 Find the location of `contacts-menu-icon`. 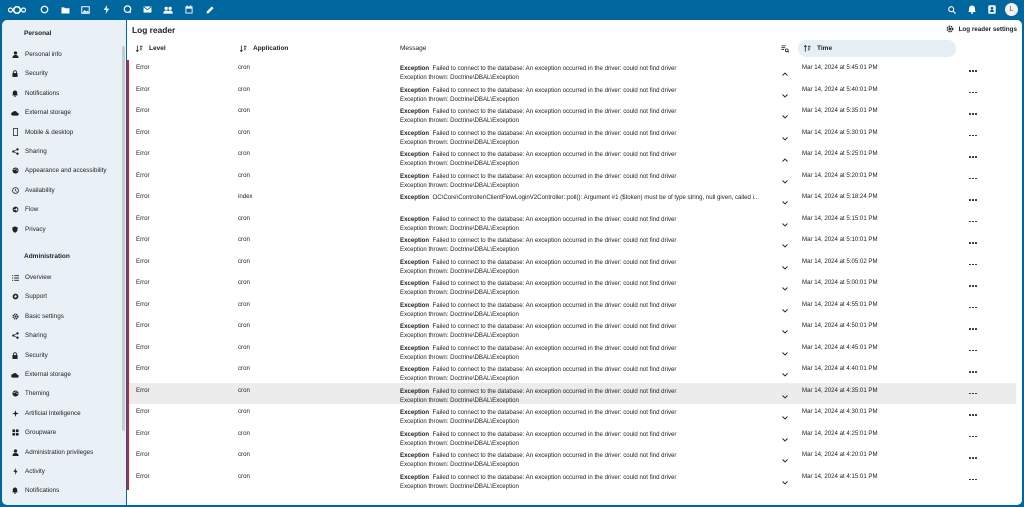

contacts-menu-icon is located at coordinates (992, 9).